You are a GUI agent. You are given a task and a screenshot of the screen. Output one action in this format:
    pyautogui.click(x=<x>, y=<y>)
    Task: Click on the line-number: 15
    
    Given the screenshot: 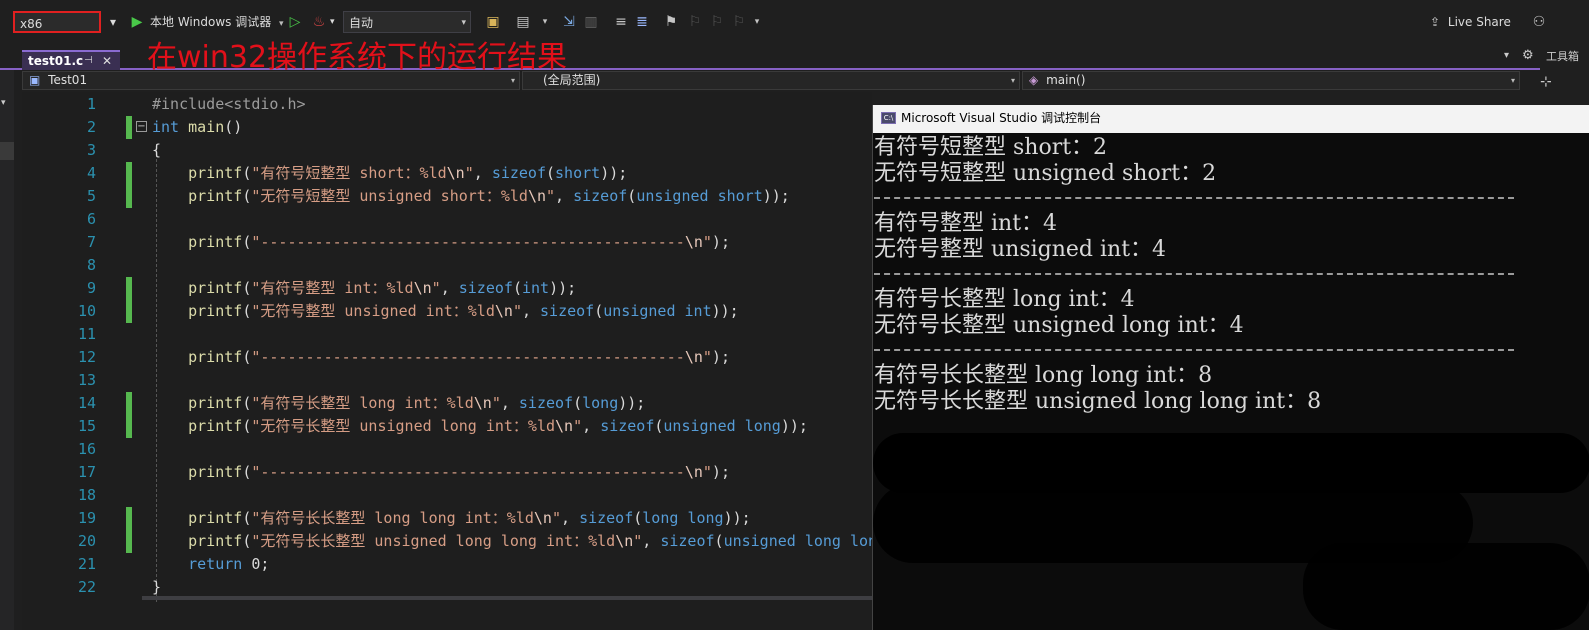 What is the action you would take?
    pyautogui.click(x=86, y=426)
    